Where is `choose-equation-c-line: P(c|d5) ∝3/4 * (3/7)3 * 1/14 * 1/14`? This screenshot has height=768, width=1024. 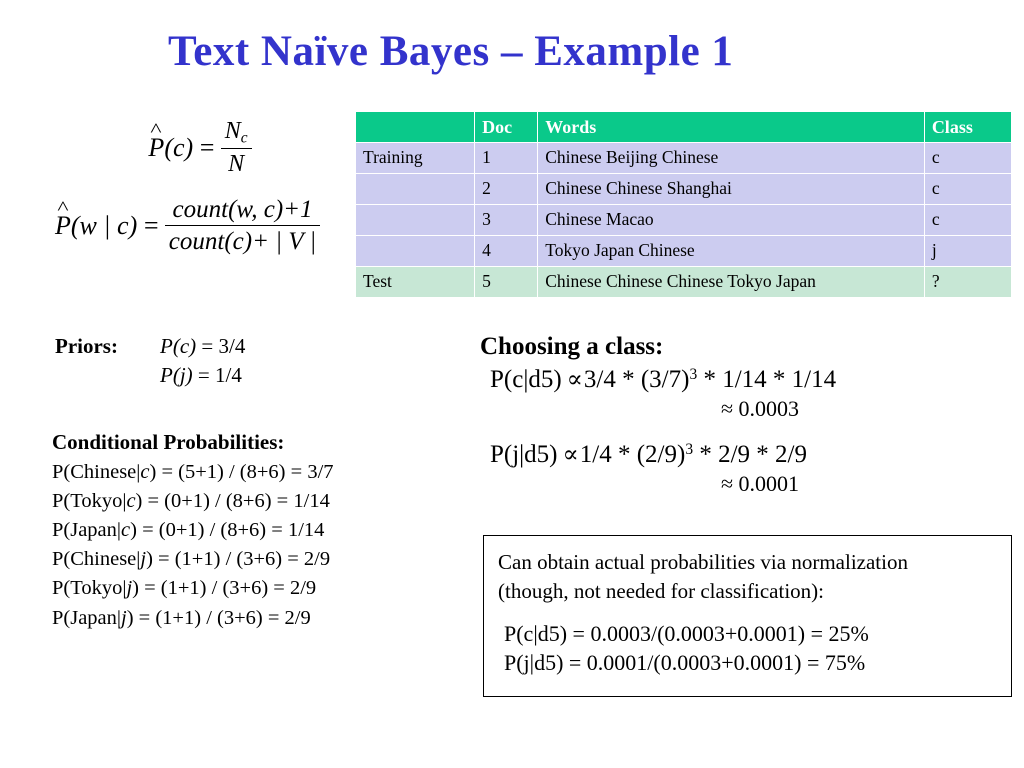
choose-equation-c-line: P(c|d5) ∝3/4 * (3/7)3 * 1/14 * 1/14 is located at coordinates (740, 379).